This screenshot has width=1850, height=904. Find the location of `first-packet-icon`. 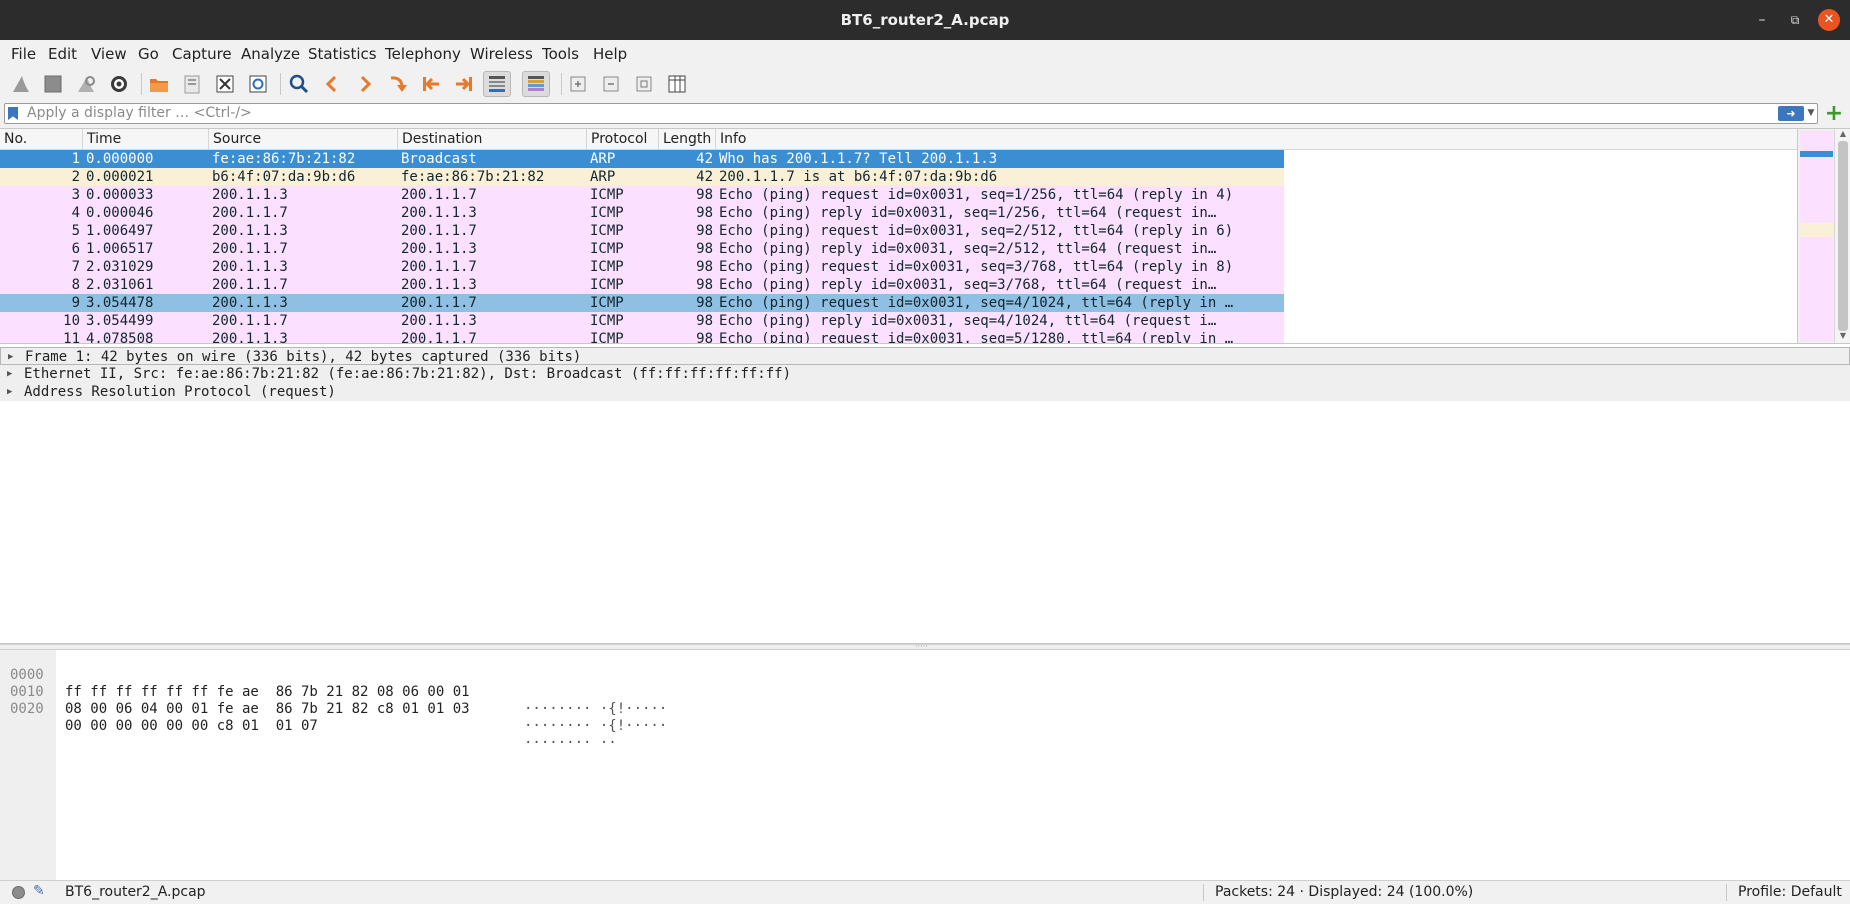

first-packet-icon is located at coordinates (431, 84).